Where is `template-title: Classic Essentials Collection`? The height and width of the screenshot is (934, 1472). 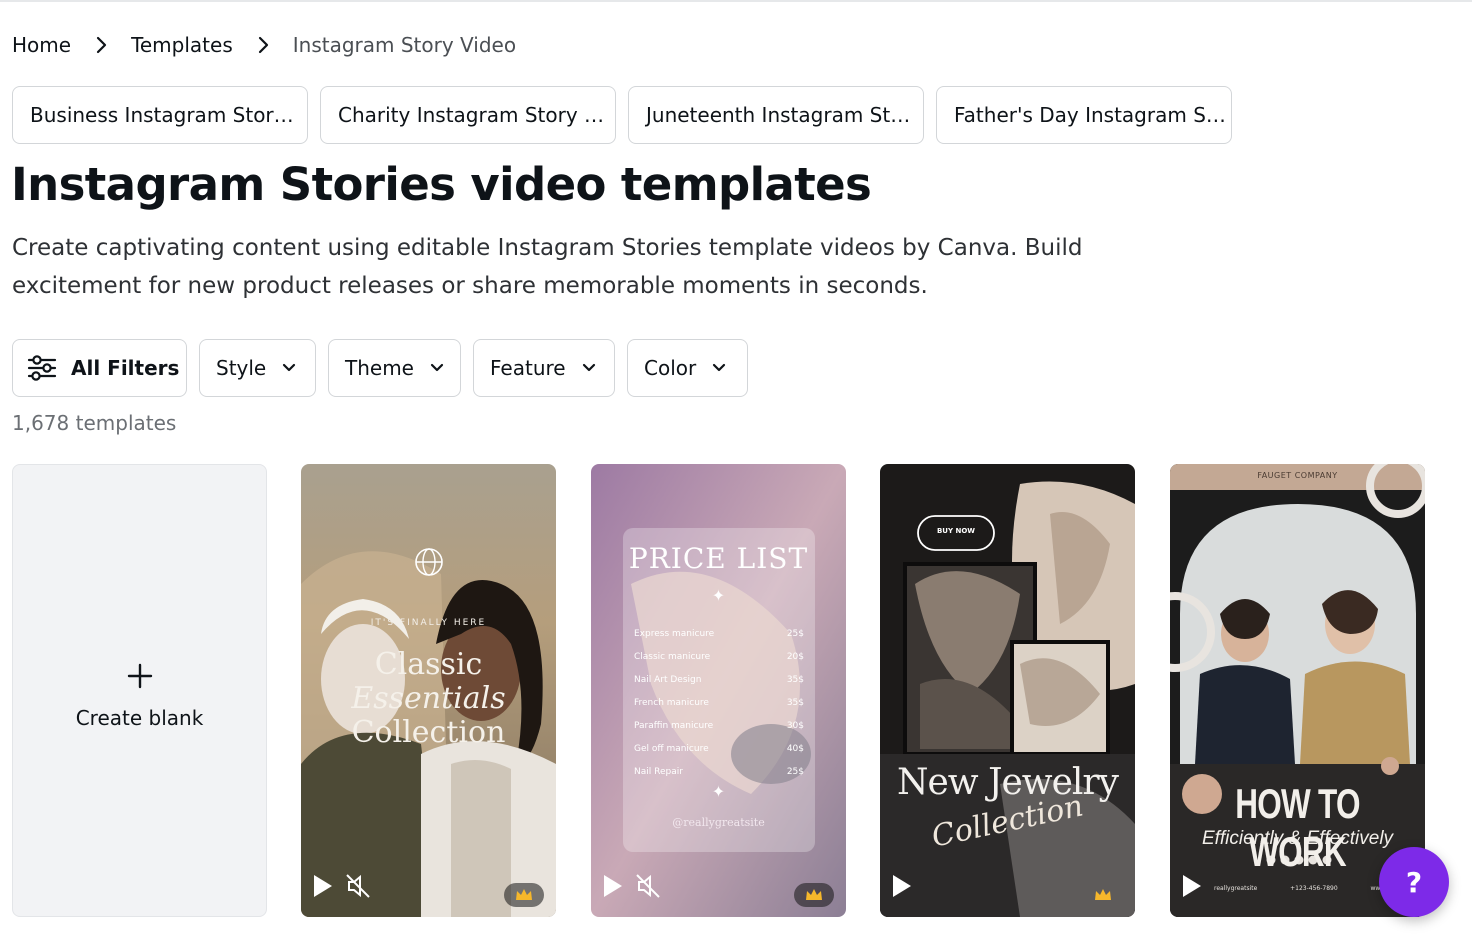 template-title: Classic Essentials Collection is located at coordinates (428, 699).